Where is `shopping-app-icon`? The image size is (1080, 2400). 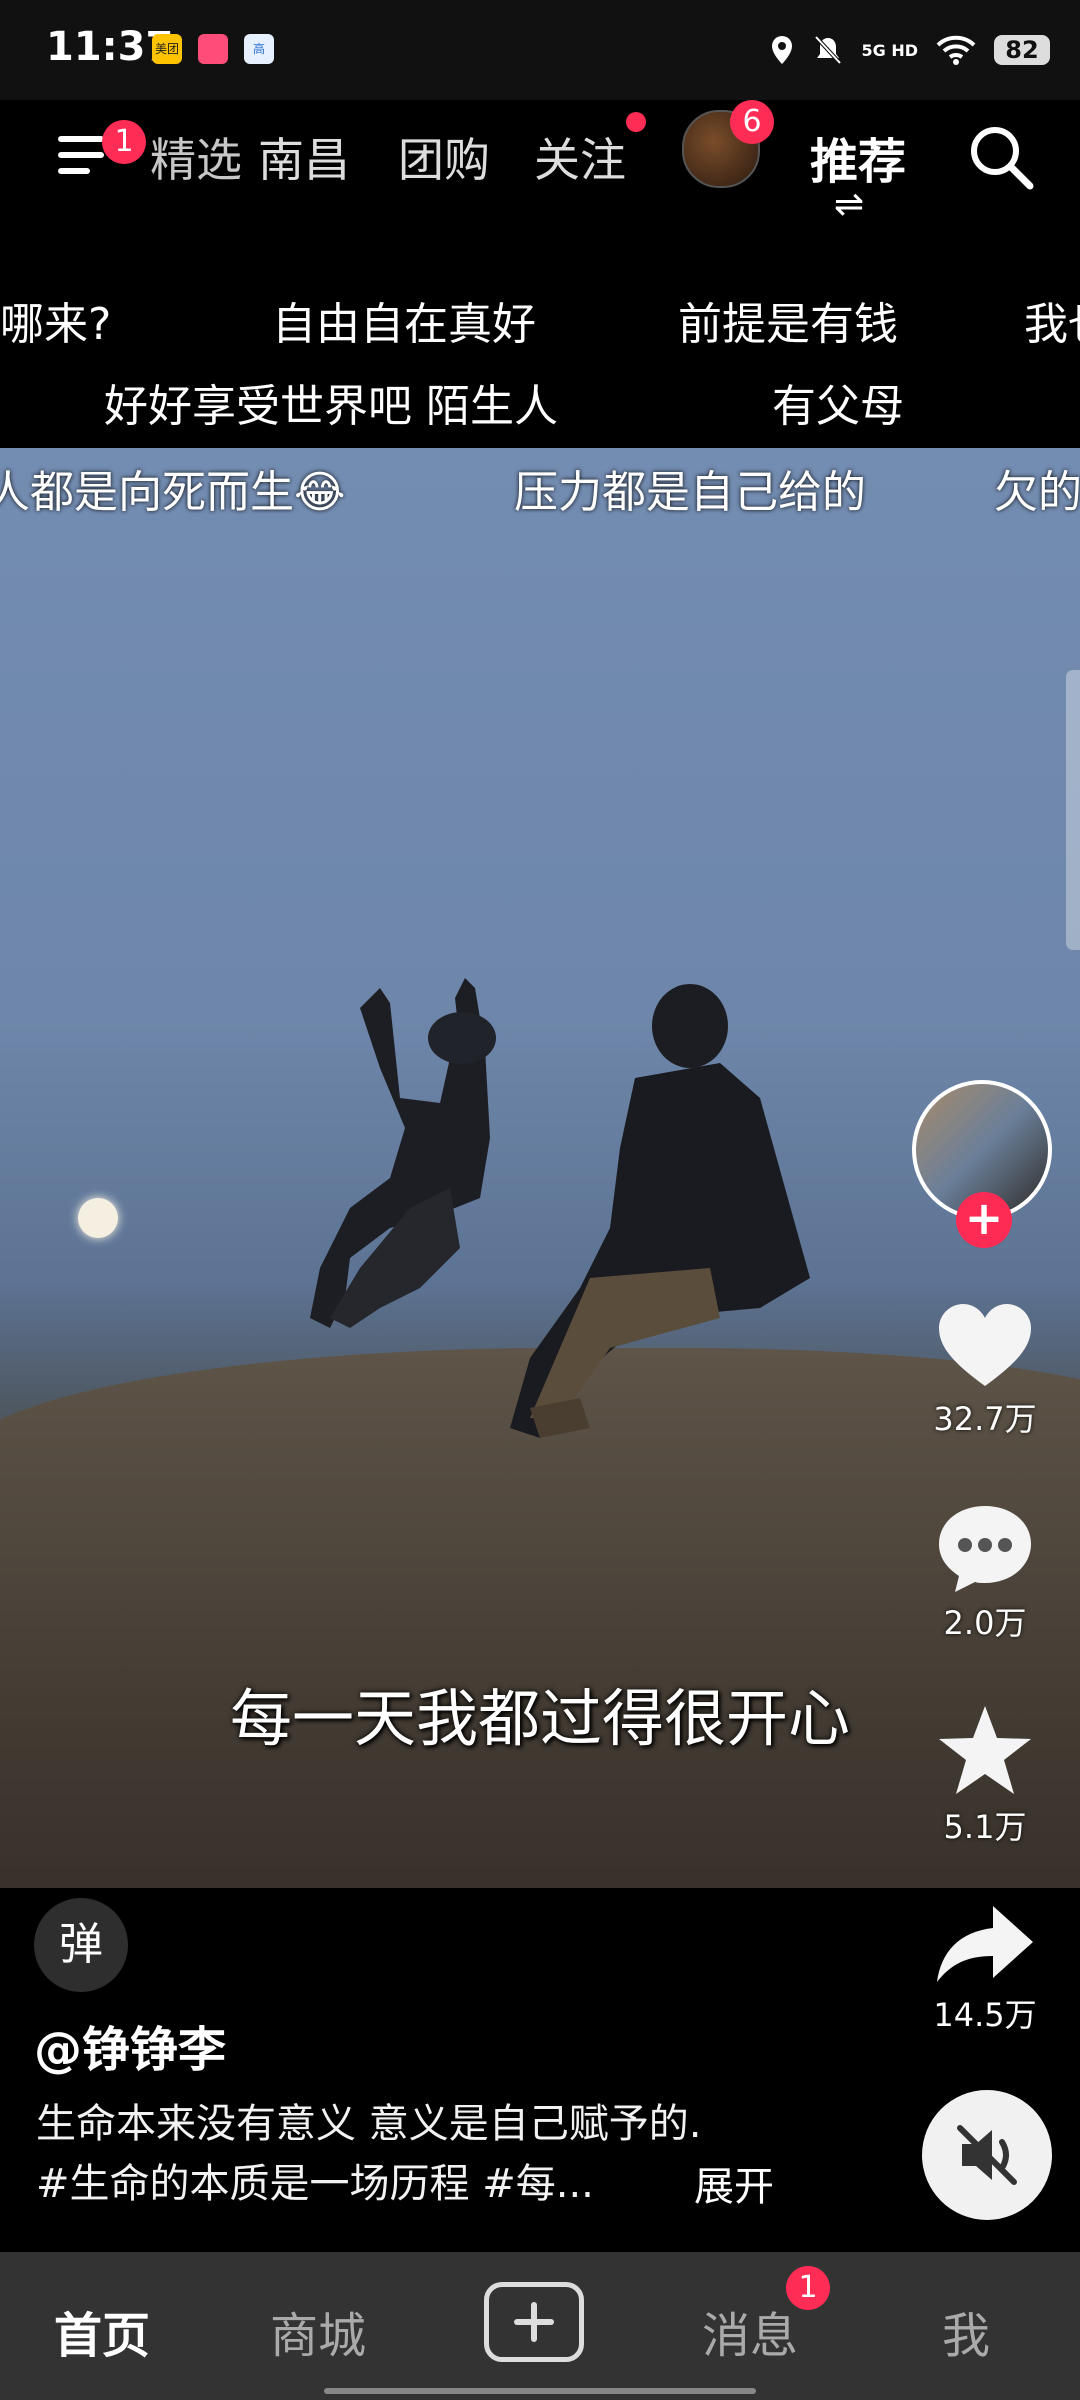 shopping-app-icon is located at coordinates (213, 49).